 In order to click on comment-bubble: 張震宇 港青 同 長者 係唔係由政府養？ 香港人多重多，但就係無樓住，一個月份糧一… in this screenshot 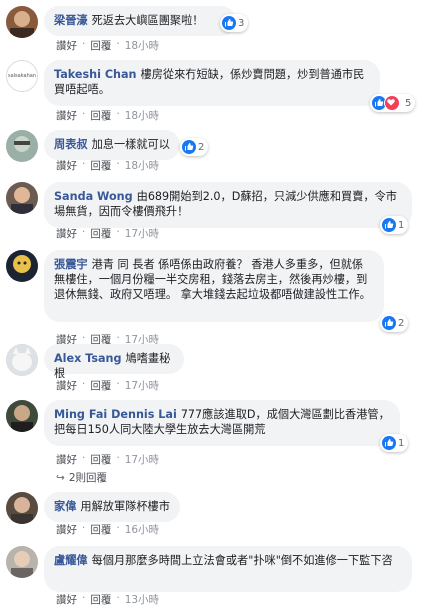, I will do `click(214, 286)`.